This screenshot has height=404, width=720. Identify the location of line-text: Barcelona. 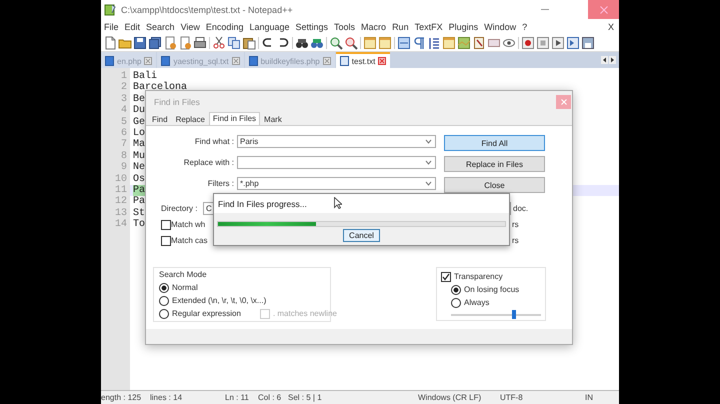
(160, 88).